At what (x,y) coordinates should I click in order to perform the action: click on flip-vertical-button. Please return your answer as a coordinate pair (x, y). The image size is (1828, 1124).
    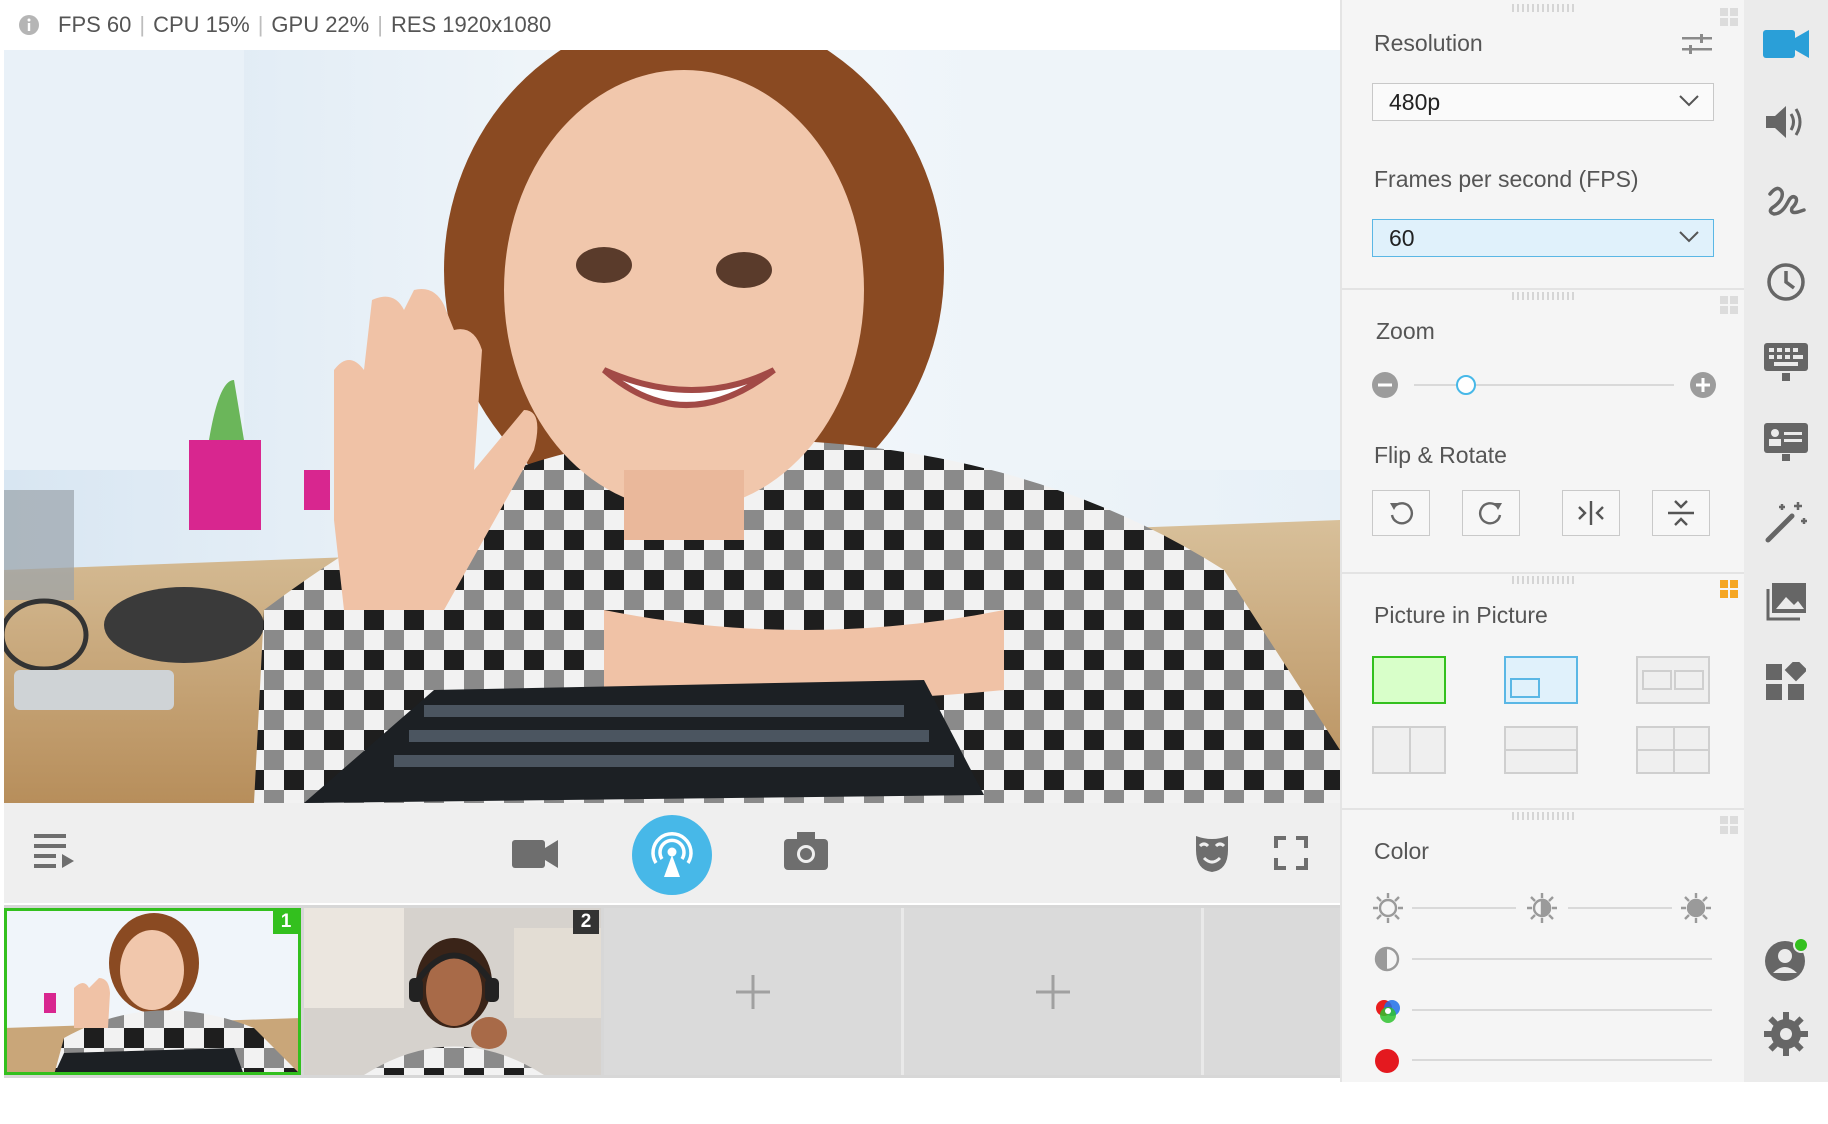
    Looking at the image, I should click on (1681, 513).